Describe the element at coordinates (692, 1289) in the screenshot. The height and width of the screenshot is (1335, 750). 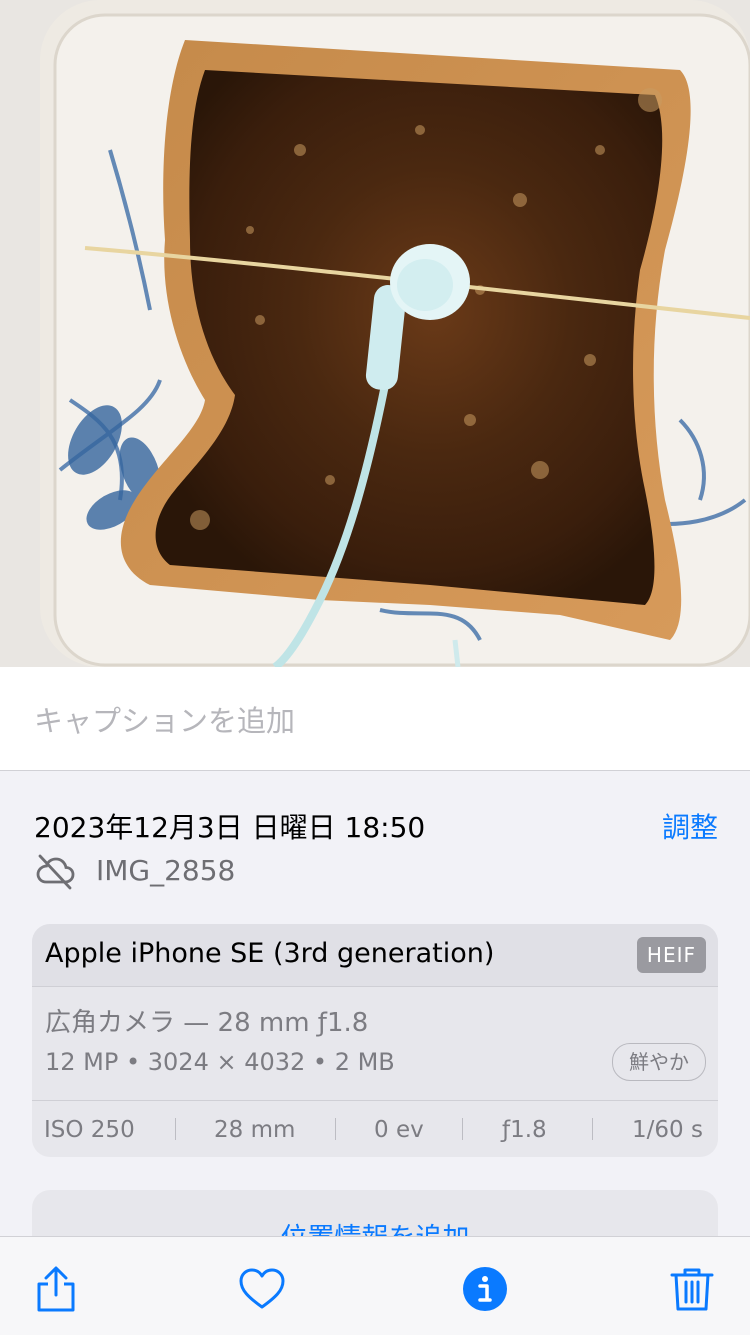
I see `trash-icon` at that location.